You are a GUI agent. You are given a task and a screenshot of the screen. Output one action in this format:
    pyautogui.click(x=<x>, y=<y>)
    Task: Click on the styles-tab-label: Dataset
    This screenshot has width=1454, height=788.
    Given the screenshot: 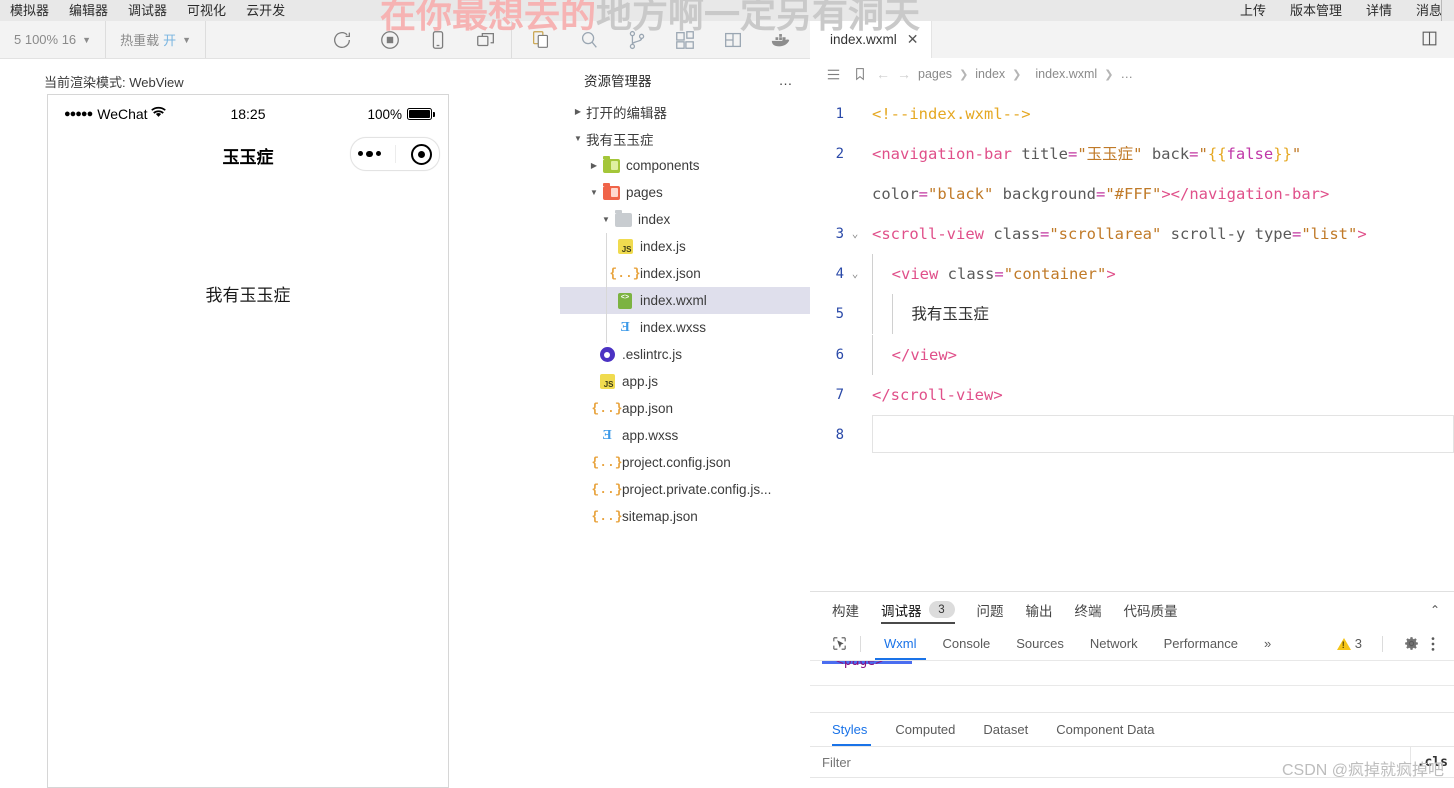 What is the action you would take?
    pyautogui.click(x=1006, y=729)
    